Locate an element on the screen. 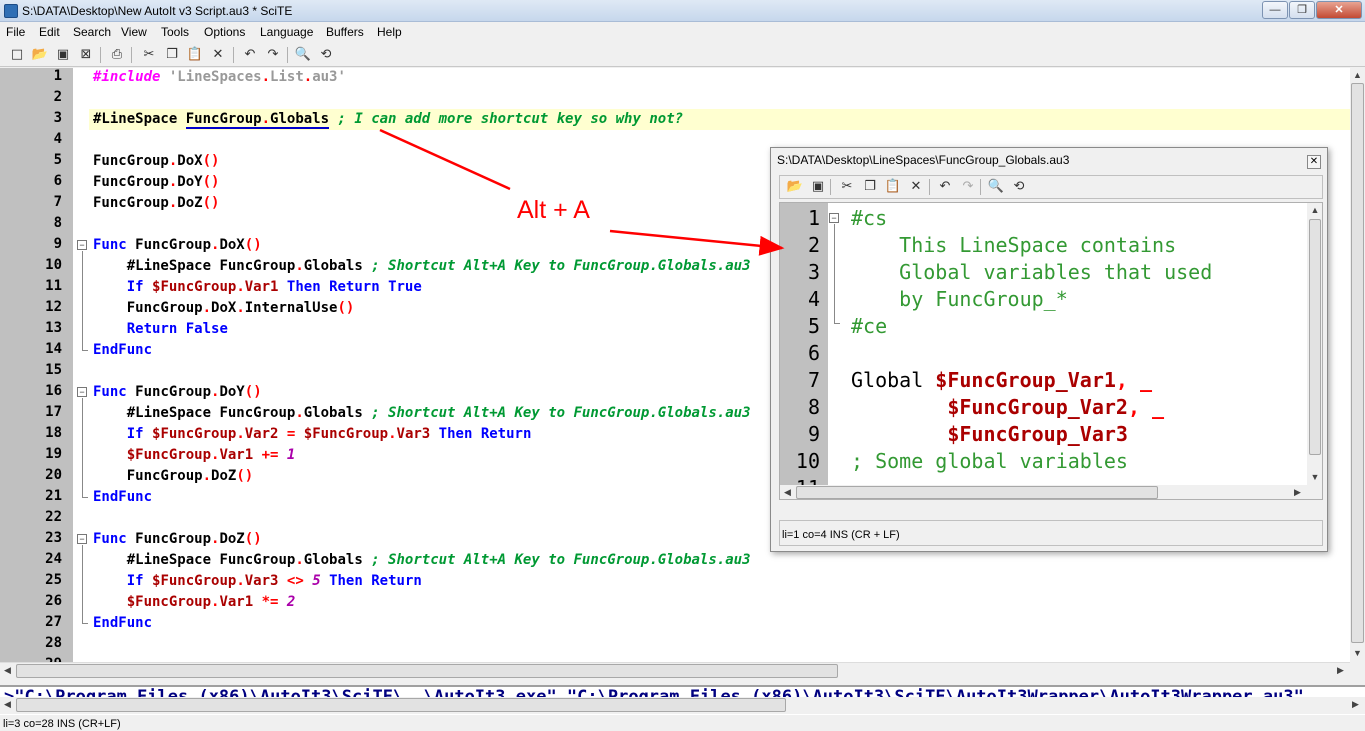 The image size is (1365, 731). popup-vertical-scrollbar: ▲ ▼ is located at coordinates (1314, 344).